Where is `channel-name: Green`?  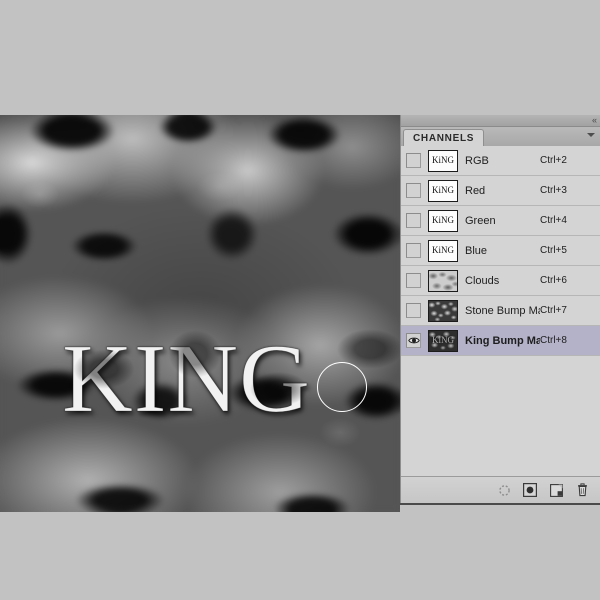 channel-name: Green is located at coordinates (500, 221).